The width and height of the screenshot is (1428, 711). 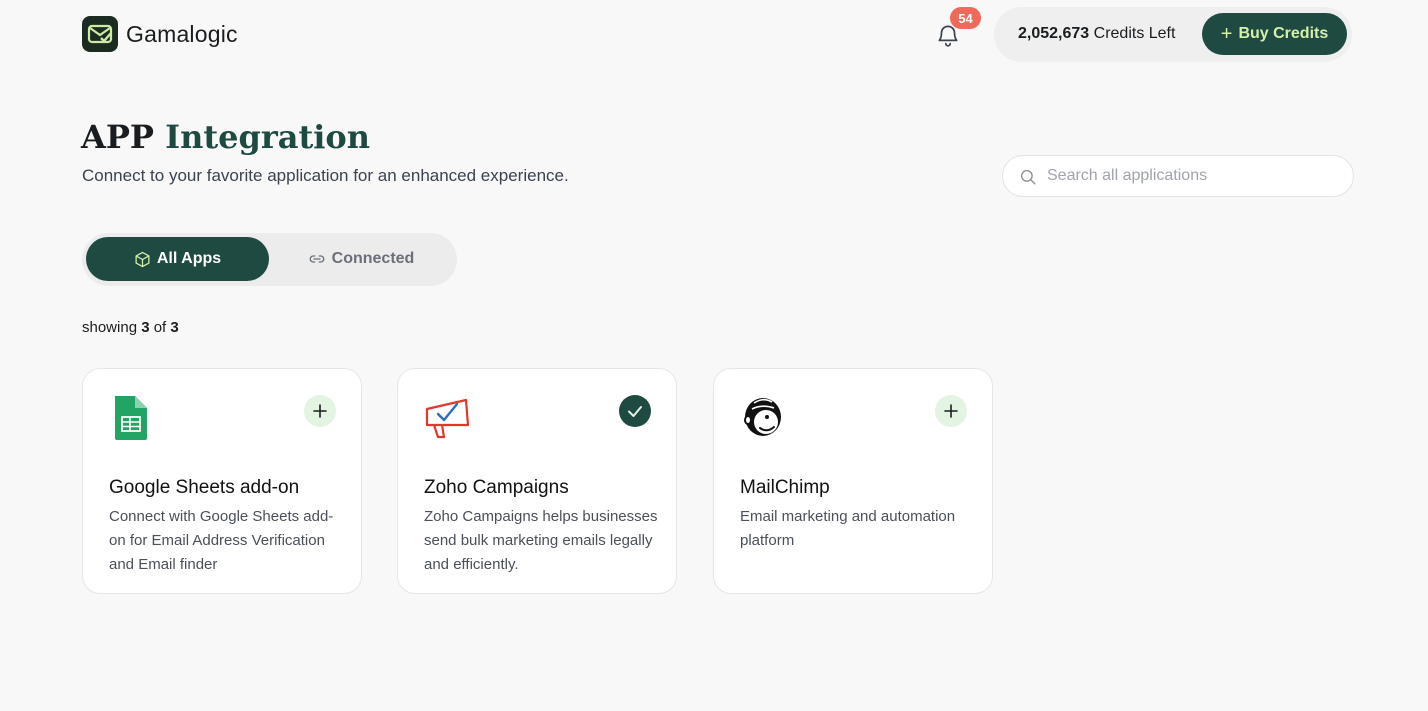 I want to click on connected-check-button, so click(x=635, y=411).